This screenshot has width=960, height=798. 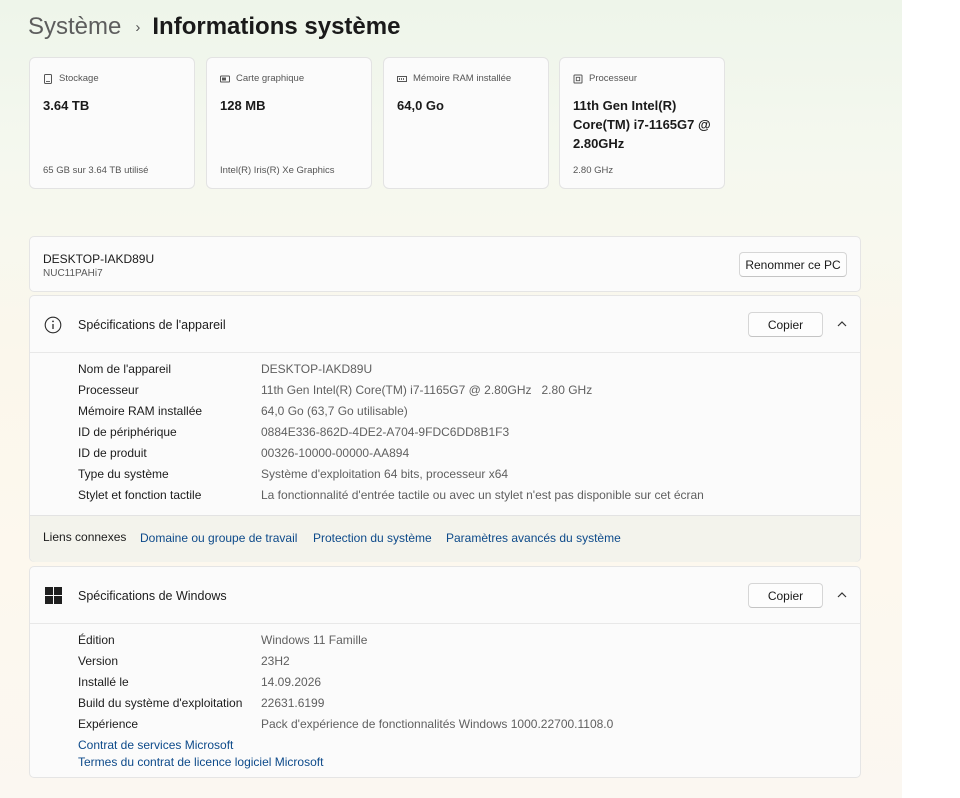 What do you see at coordinates (99, 259) in the screenshot?
I see `device-name: DESKTOP-IAKD89U` at bounding box center [99, 259].